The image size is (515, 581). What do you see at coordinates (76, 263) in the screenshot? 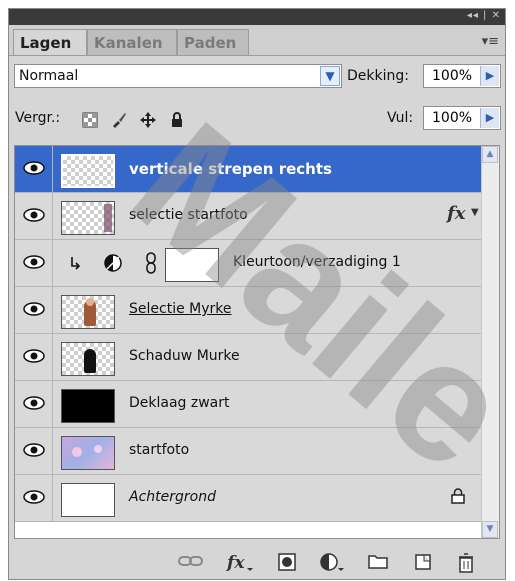
I see `clipping-arrow-icon` at bounding box center [76, 263].